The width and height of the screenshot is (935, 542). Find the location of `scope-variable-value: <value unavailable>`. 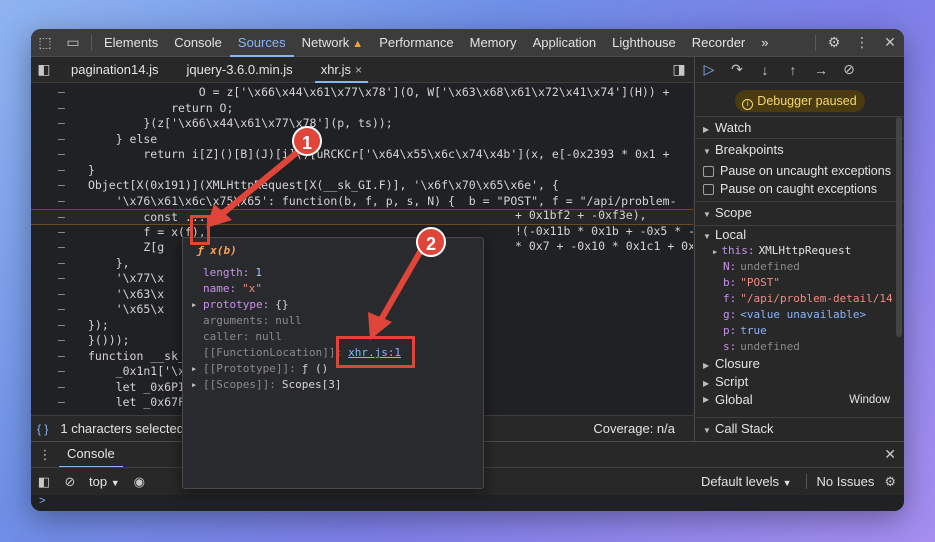

scope-variable-value: <value unavailable> is located at coordinates (803, 314).